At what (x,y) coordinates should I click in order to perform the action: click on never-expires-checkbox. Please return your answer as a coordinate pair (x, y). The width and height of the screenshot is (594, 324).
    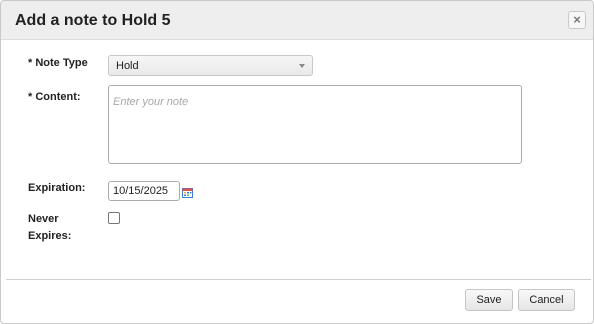
    Looking at the image, I should click on (114, 218).